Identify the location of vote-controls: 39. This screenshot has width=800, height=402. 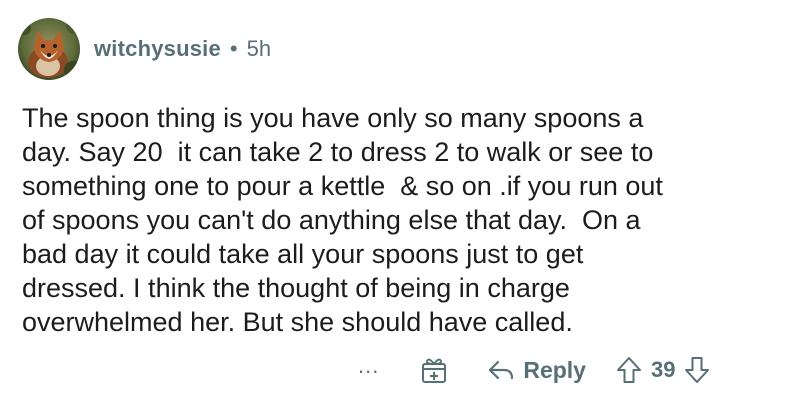
(663, 370).